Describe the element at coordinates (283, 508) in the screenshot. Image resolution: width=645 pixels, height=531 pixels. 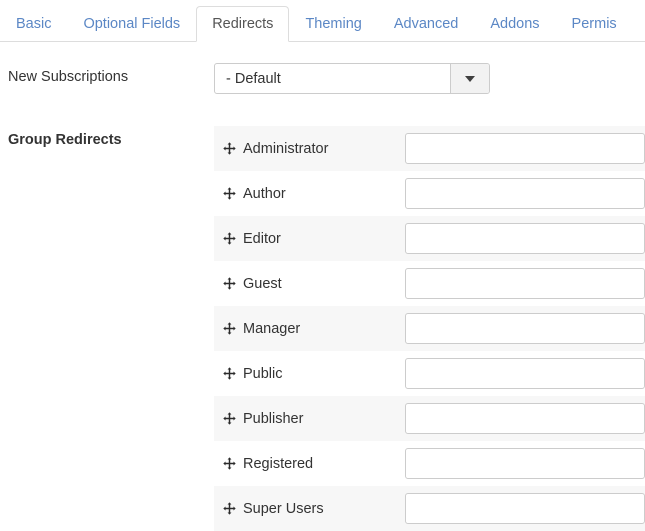
I see `group-redirect-label: Super Users` at that location.